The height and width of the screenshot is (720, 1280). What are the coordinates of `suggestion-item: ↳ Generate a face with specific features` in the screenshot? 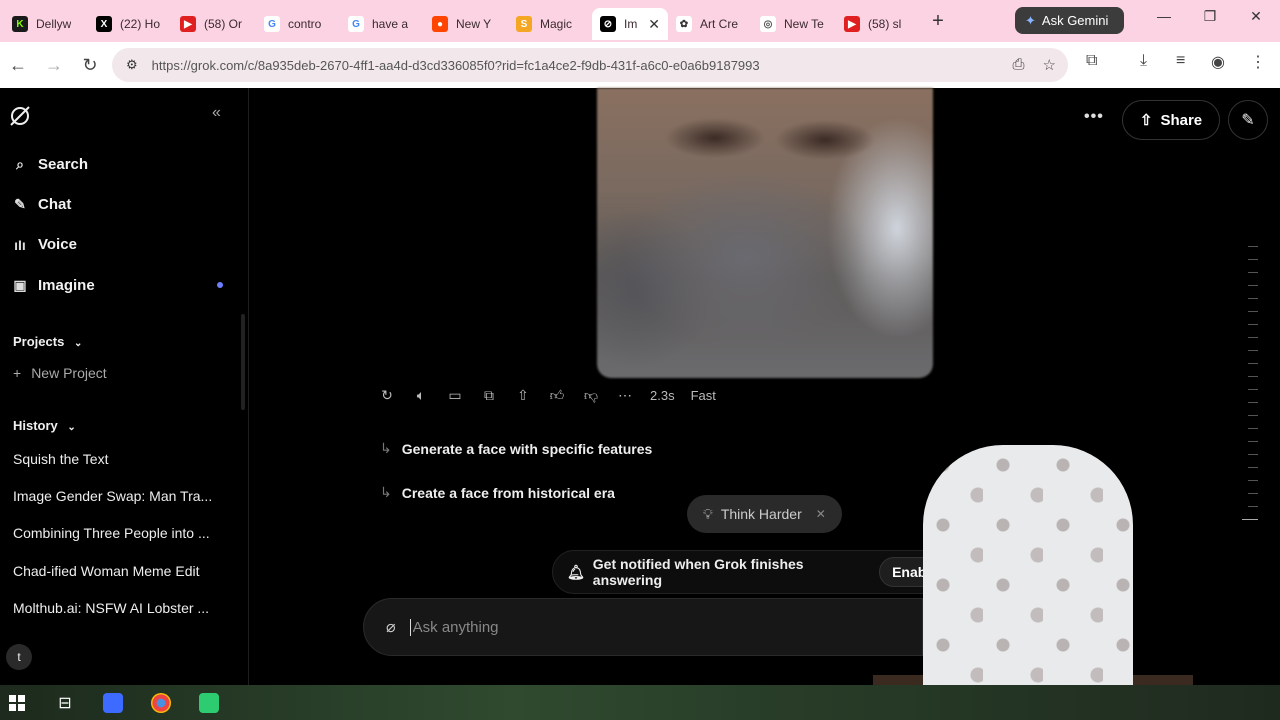 It's located at (516, 448).